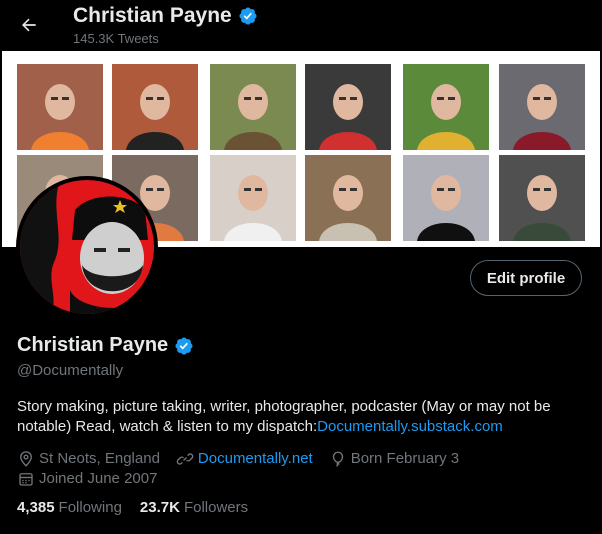 This screenshot has height=534, width=602. Describe the element at coordinates (216, 507) in the screenshot. I see `followers-label: Followers` at that location.